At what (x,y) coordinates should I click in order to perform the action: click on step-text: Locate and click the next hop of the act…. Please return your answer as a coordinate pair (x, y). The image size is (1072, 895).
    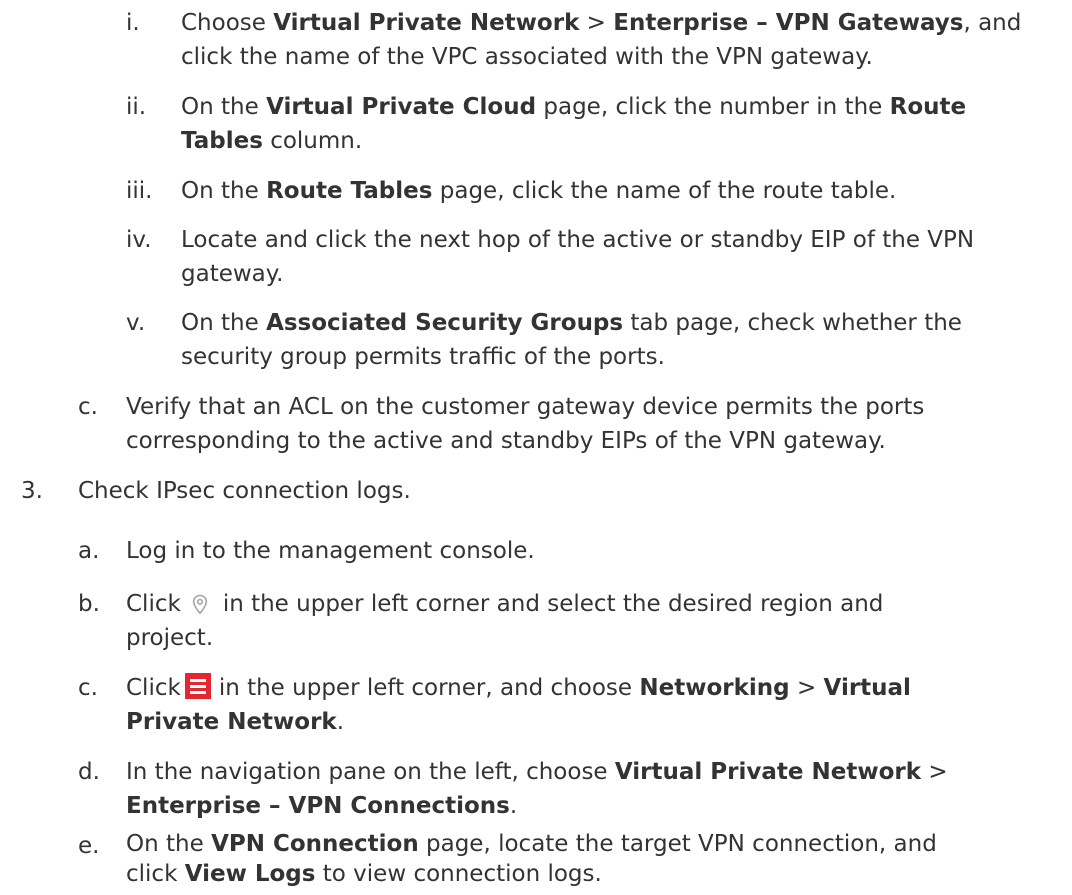
    Looking at the image, I should click on (616, 257).